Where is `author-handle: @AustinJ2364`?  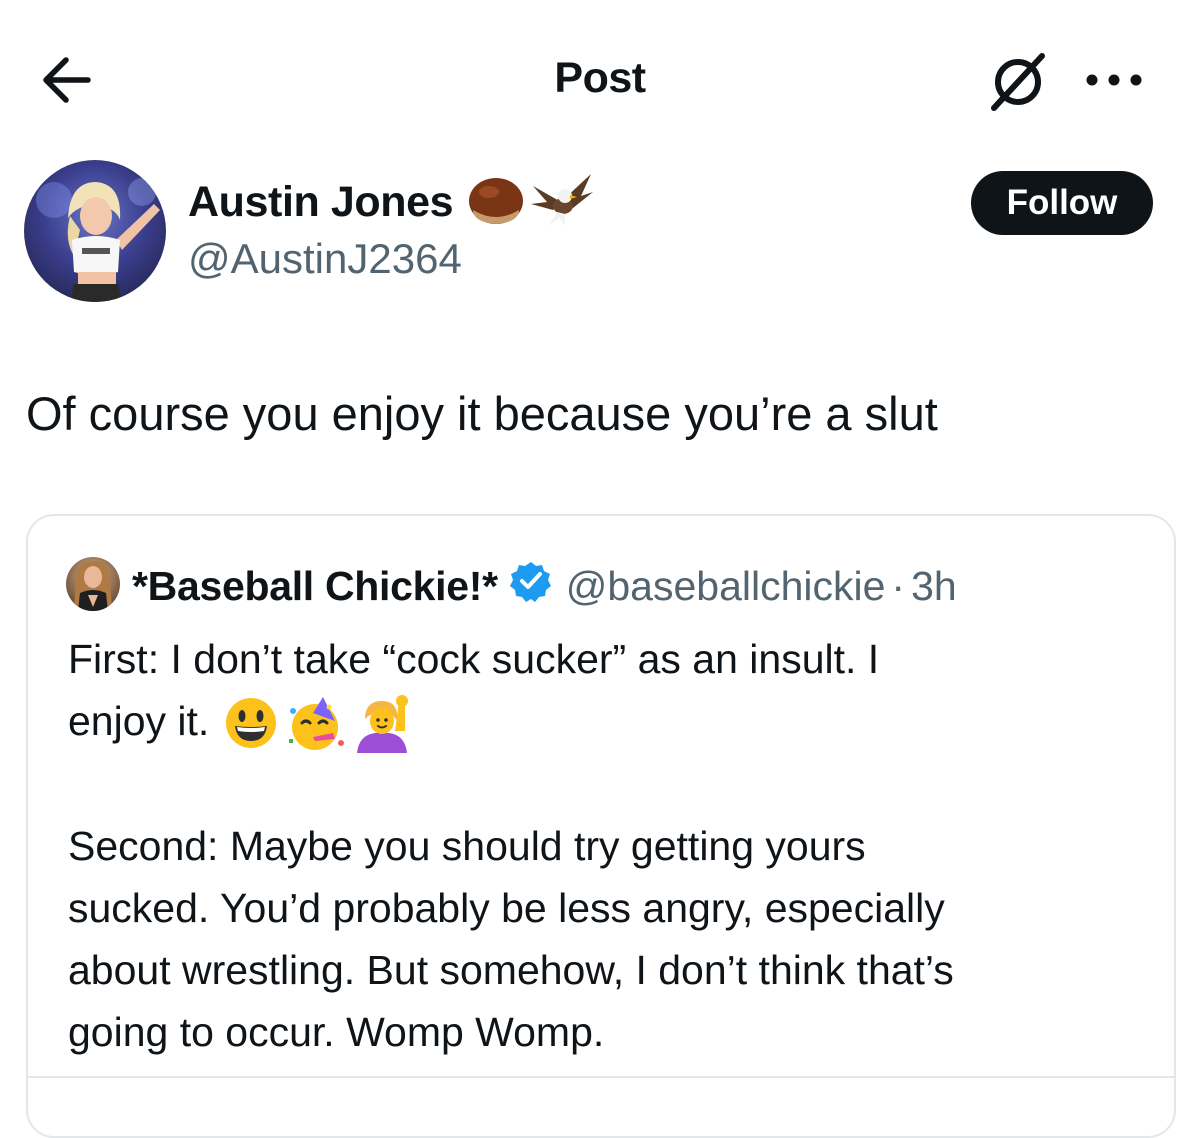
author-handle: @AustinJ2364 is located at coordinates (325, 259).